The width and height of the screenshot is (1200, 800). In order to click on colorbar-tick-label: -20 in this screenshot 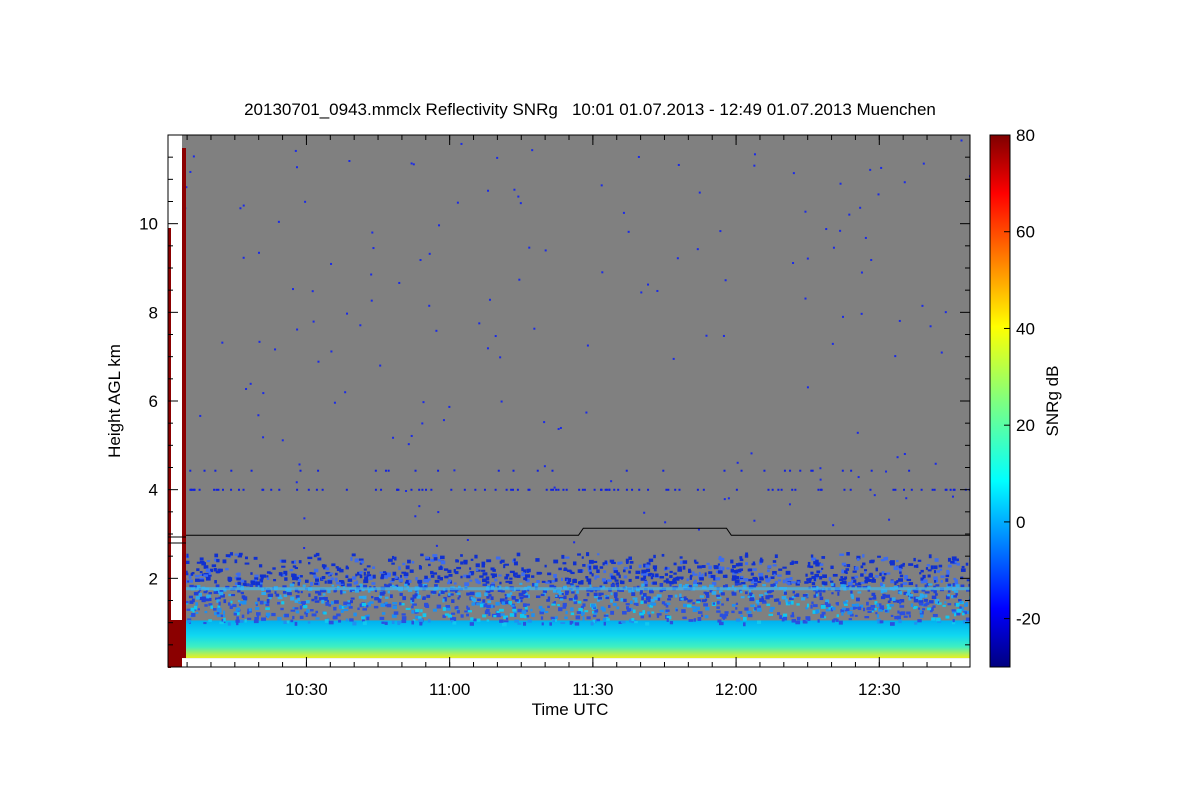, I will do `click(1028, 619)`.